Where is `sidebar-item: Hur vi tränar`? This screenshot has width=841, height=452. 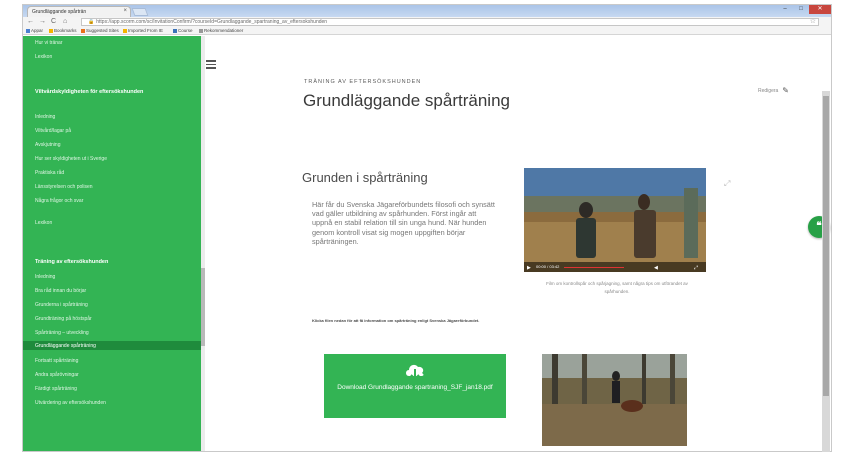
sidebar-item: Hur vi tränar is located at coordinates (49, 43).